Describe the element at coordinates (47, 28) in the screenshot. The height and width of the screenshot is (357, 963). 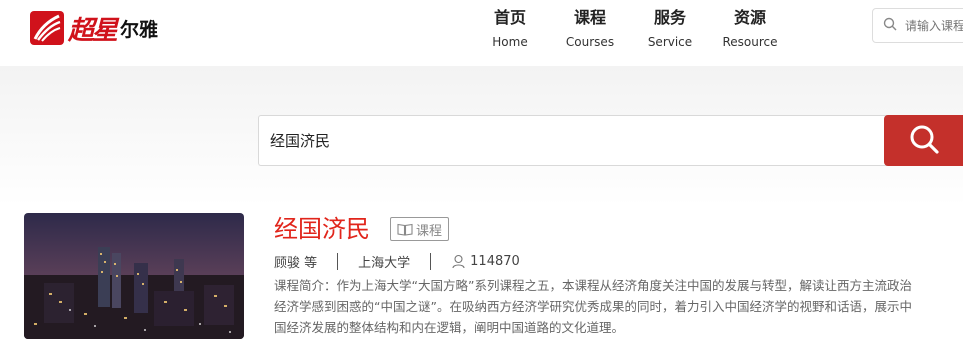
I see `logo-icon` at that location.